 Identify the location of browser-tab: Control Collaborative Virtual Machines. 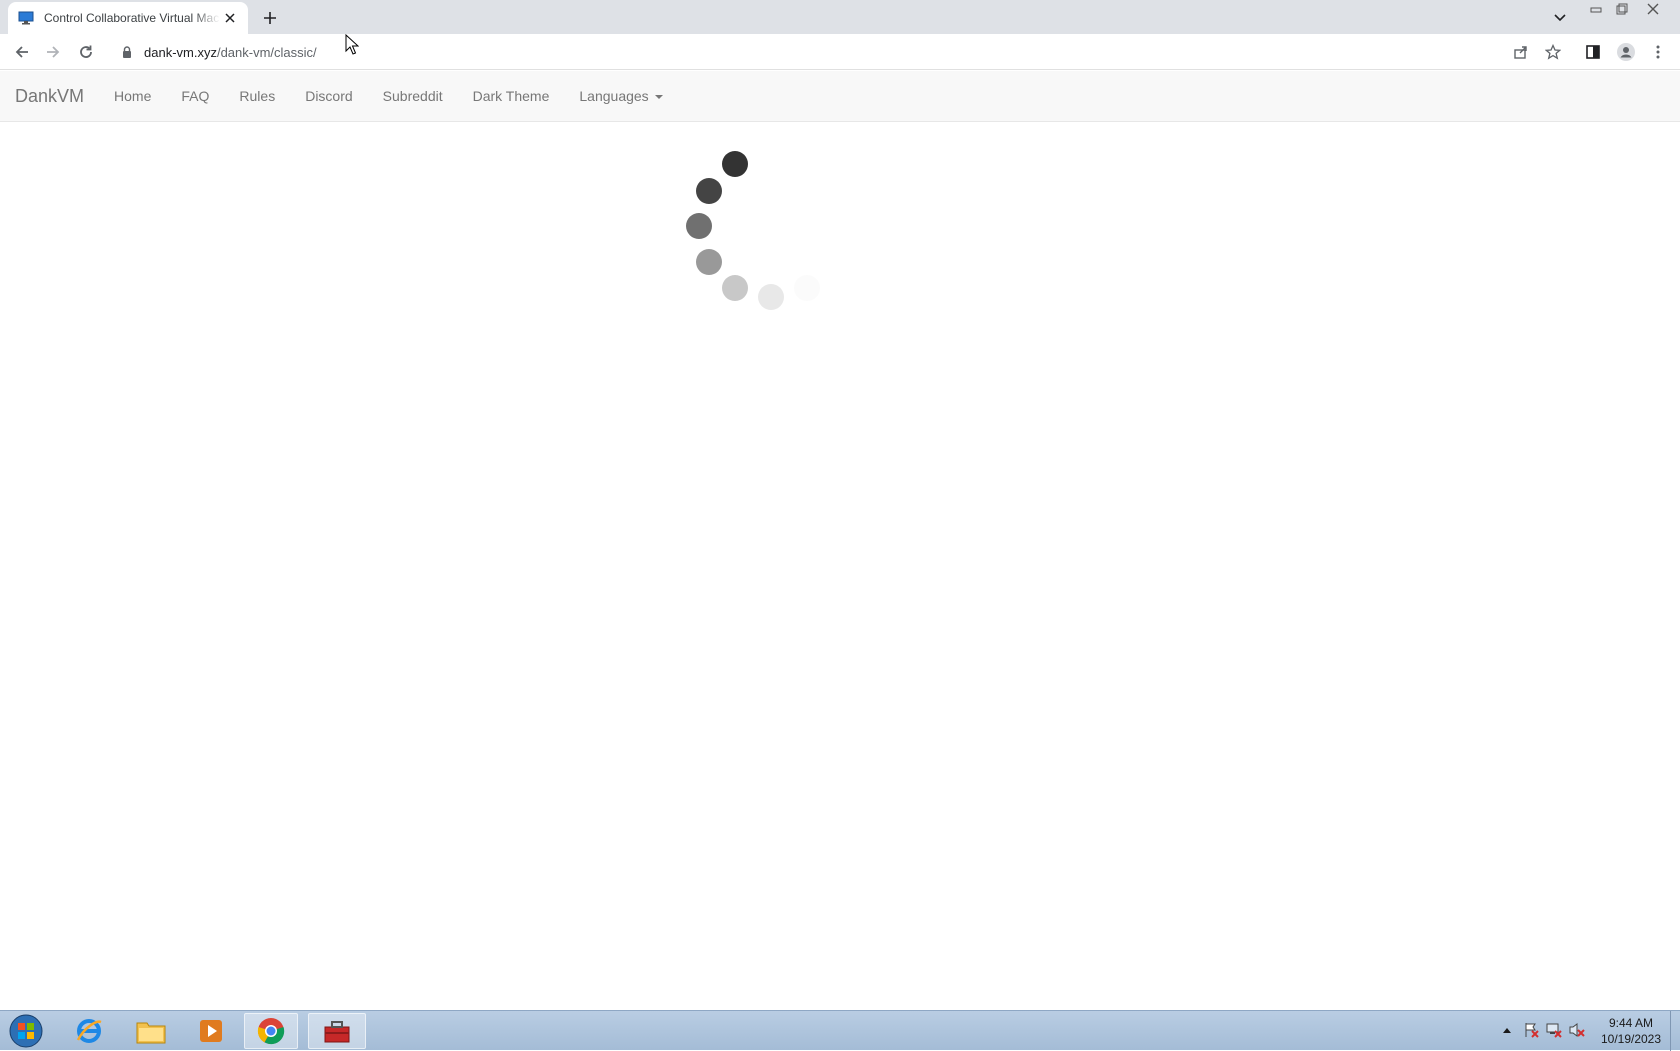
(128, 18).